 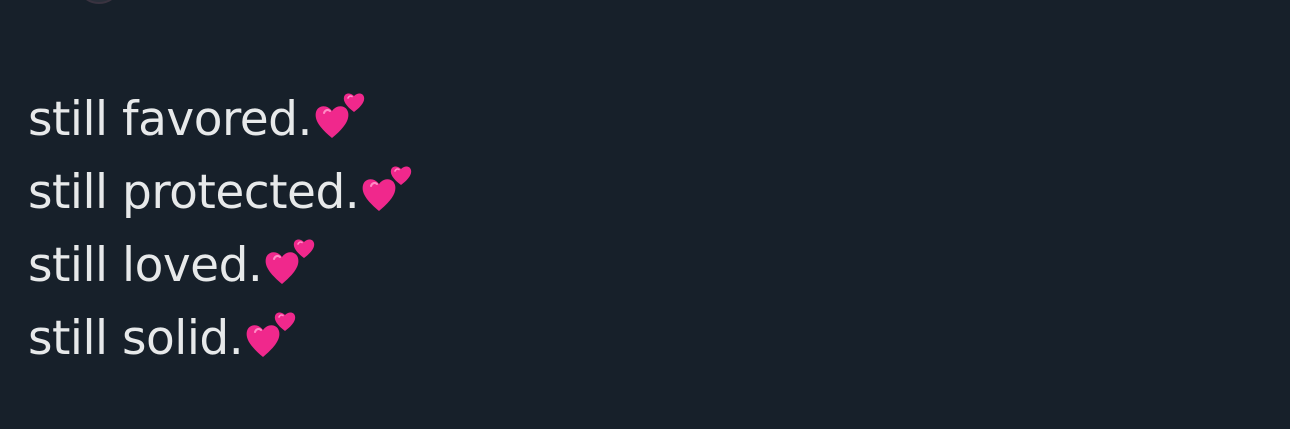 What do you see at coordinates (194, 192) in the screenshot?
I see `tweet-line-text: still protected.` at bounding box center [194, 192].